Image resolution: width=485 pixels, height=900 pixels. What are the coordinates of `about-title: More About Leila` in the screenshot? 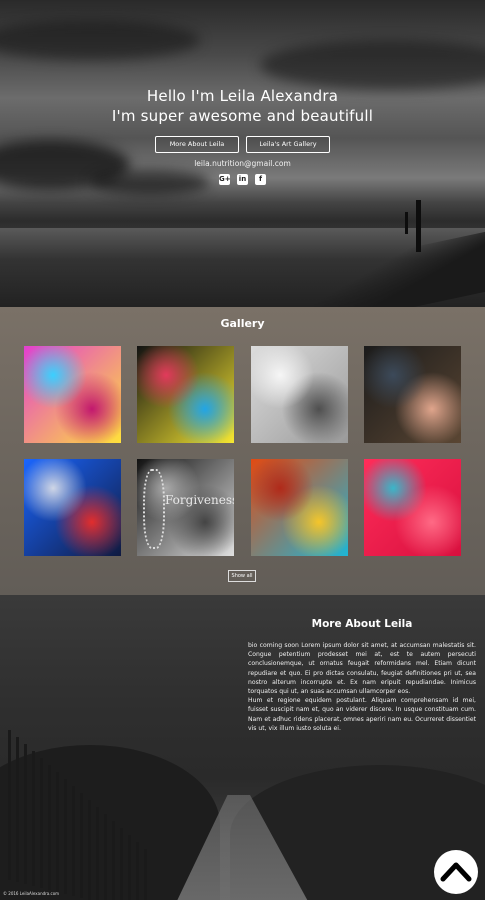 It's located at (362, 624).